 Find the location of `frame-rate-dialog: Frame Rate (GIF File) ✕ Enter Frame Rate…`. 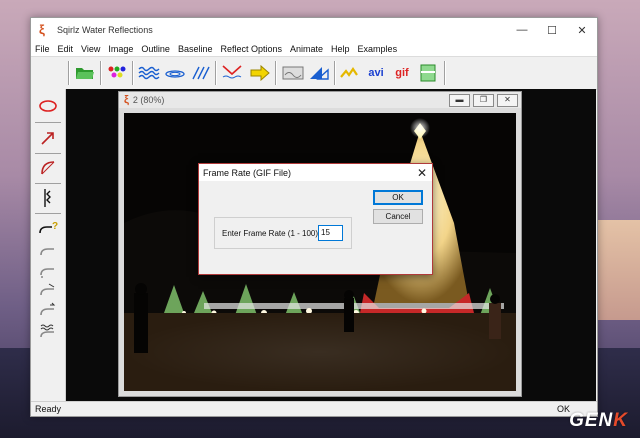

frame-rate-dialog: Frame Rate (GIF File) ✕ Enter Frame Rate… is located at coordinates (315, 219).